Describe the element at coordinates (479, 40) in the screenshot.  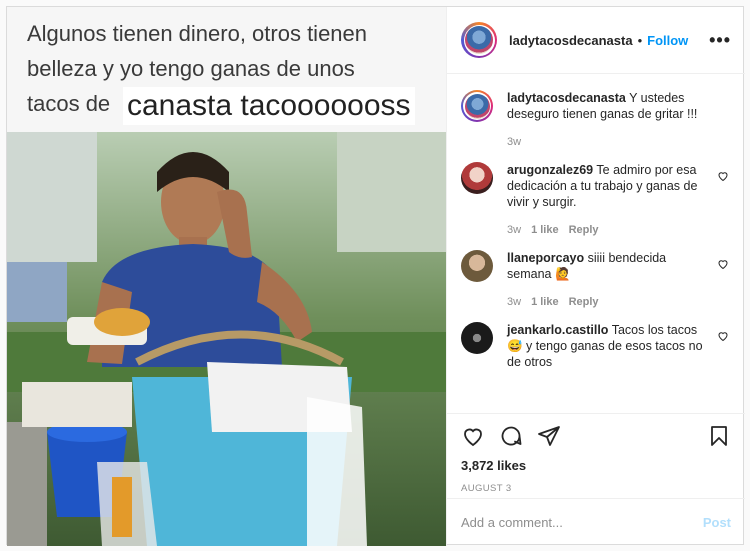
I see `author-avatar` at that location.